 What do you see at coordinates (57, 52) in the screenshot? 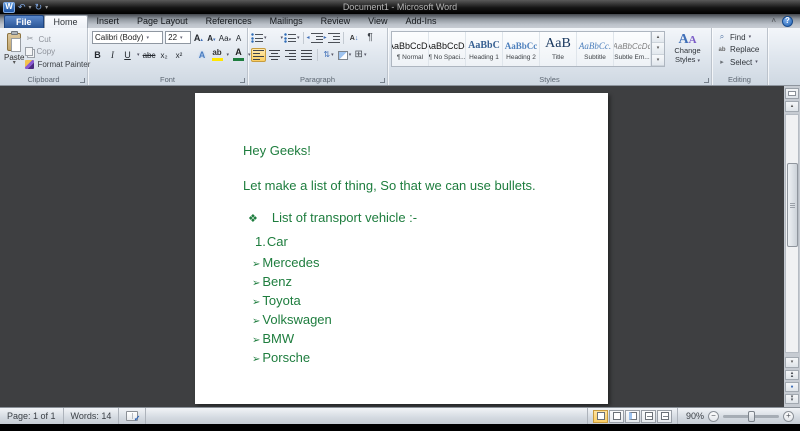
I see `copy-button: Copy` at bounding box center [57, 52].